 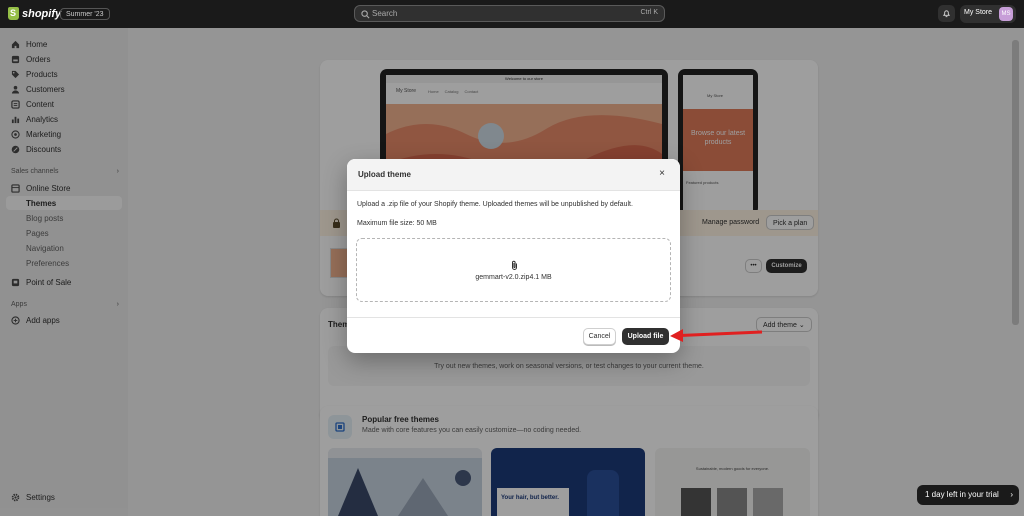 I want to click on dialog-title: Upload theme, so click(x=384, y=174).